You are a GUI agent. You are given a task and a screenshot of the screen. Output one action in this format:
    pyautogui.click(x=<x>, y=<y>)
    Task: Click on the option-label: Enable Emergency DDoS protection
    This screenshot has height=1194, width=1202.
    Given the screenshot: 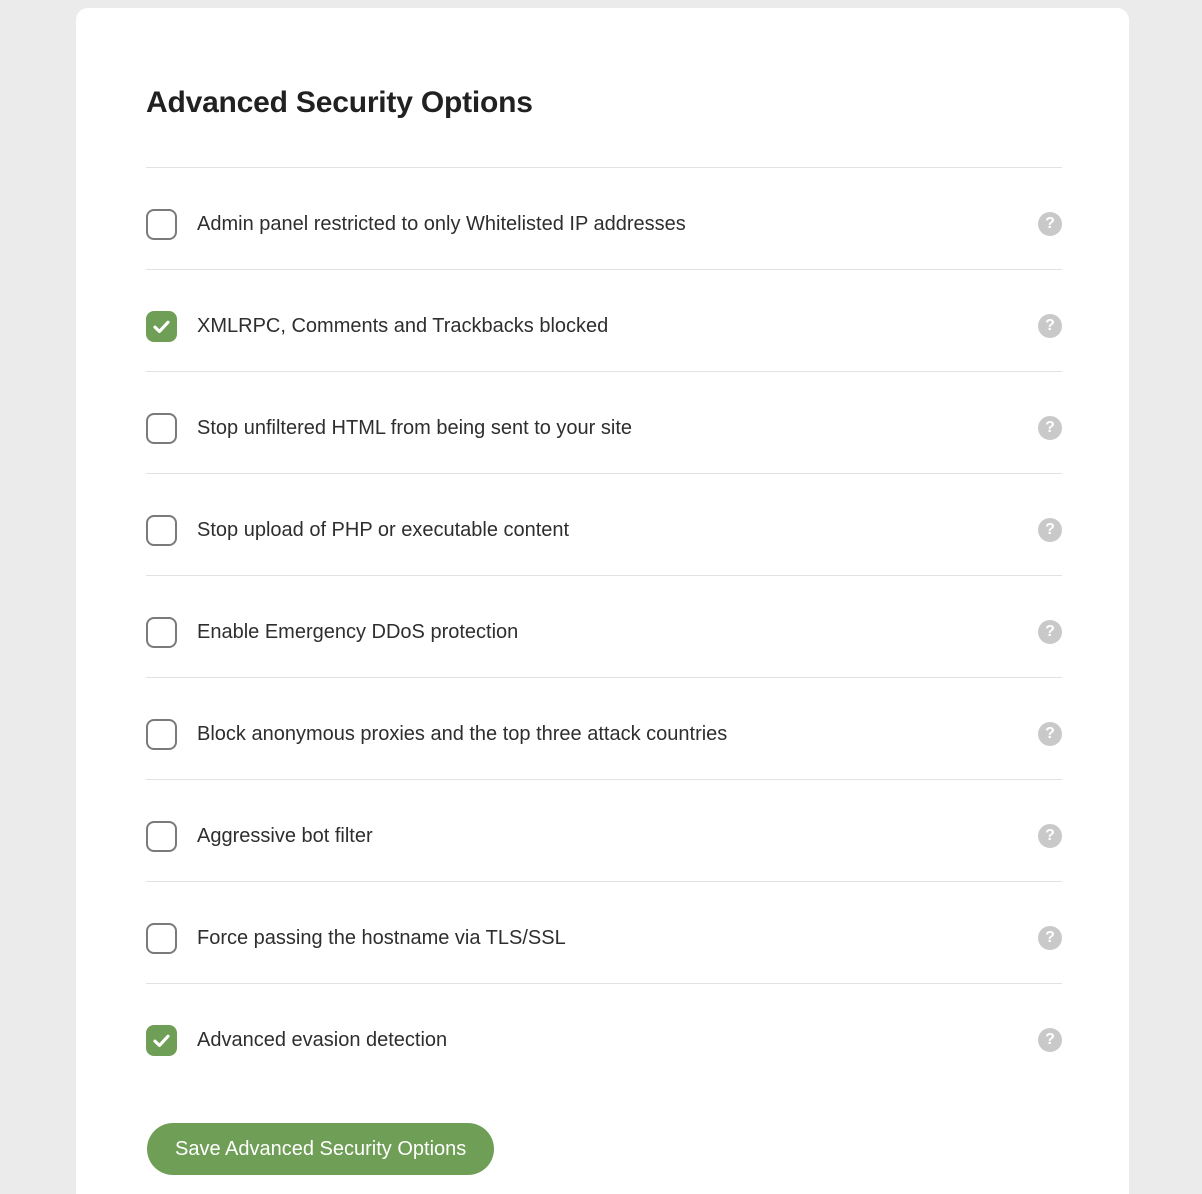 What is the action you would take?
    pyautogui.click(x=358, y=632)
    